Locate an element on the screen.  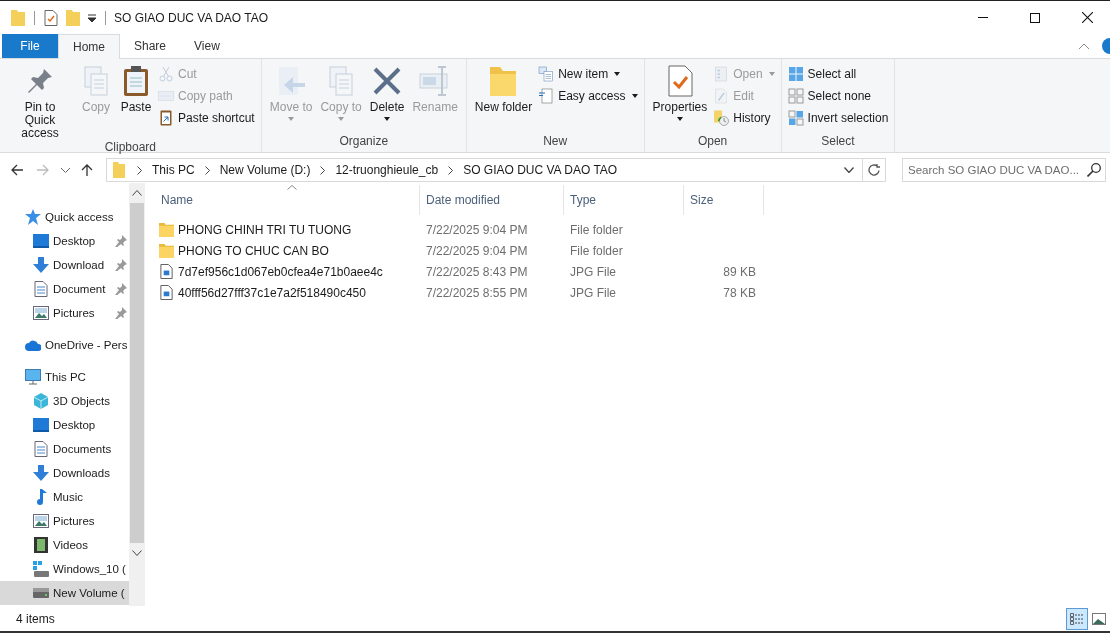
close-icon is located at coordinates (1087, 17).